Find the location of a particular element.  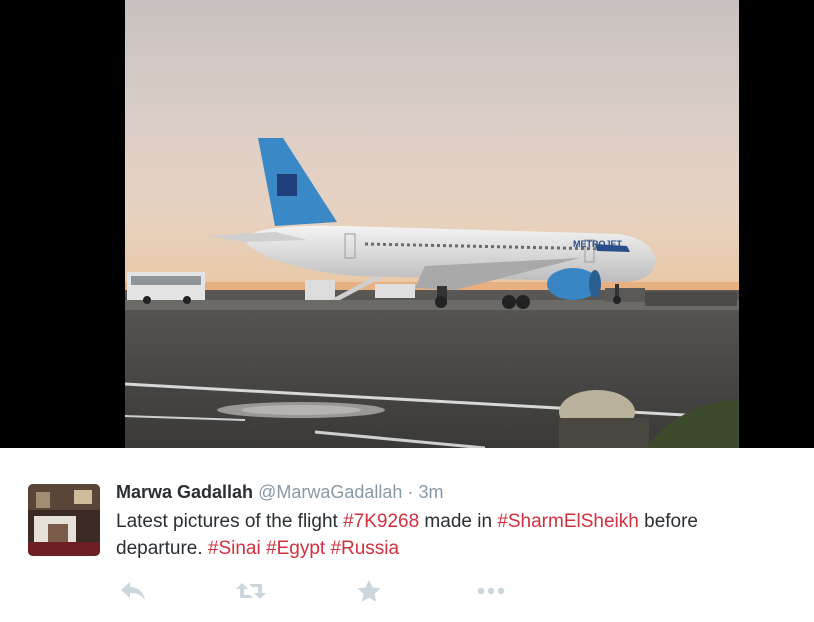

author-handle: @MarwaGadallah is located at coordinates (330, 492).